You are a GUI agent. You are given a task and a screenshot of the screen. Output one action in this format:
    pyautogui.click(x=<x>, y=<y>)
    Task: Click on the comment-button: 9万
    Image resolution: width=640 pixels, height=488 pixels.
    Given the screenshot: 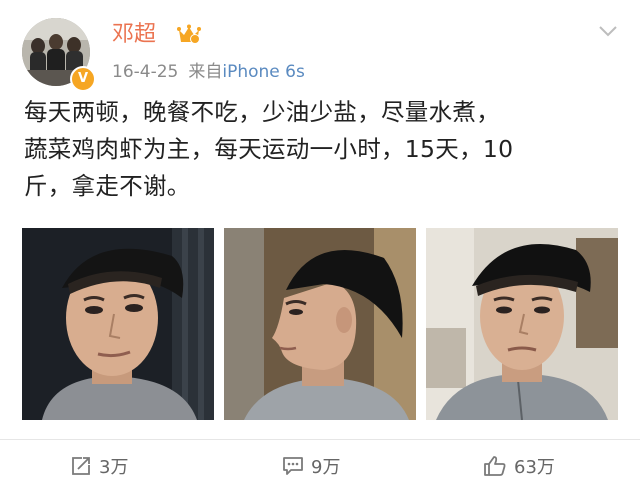 What is the action you would take?
    pyautogui.click(x=311, y=466)
    